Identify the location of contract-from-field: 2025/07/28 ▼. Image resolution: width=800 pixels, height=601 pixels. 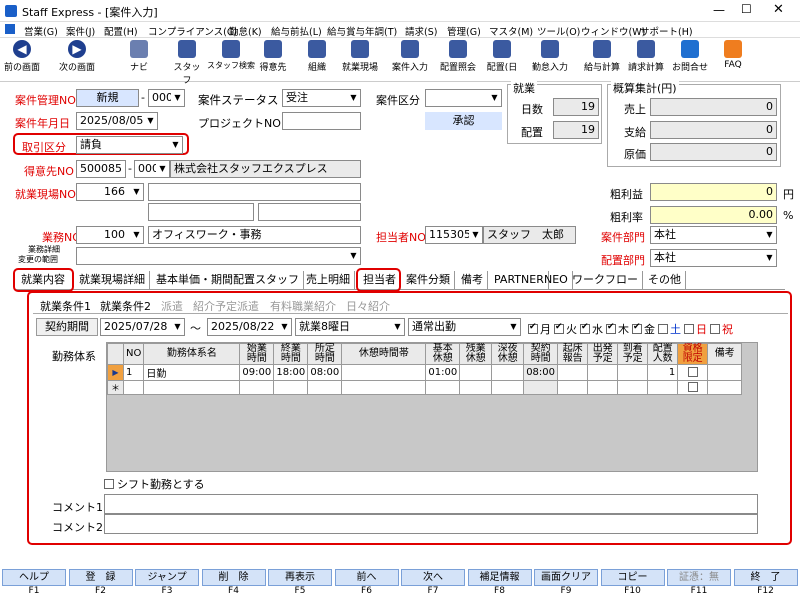
(142, 327).